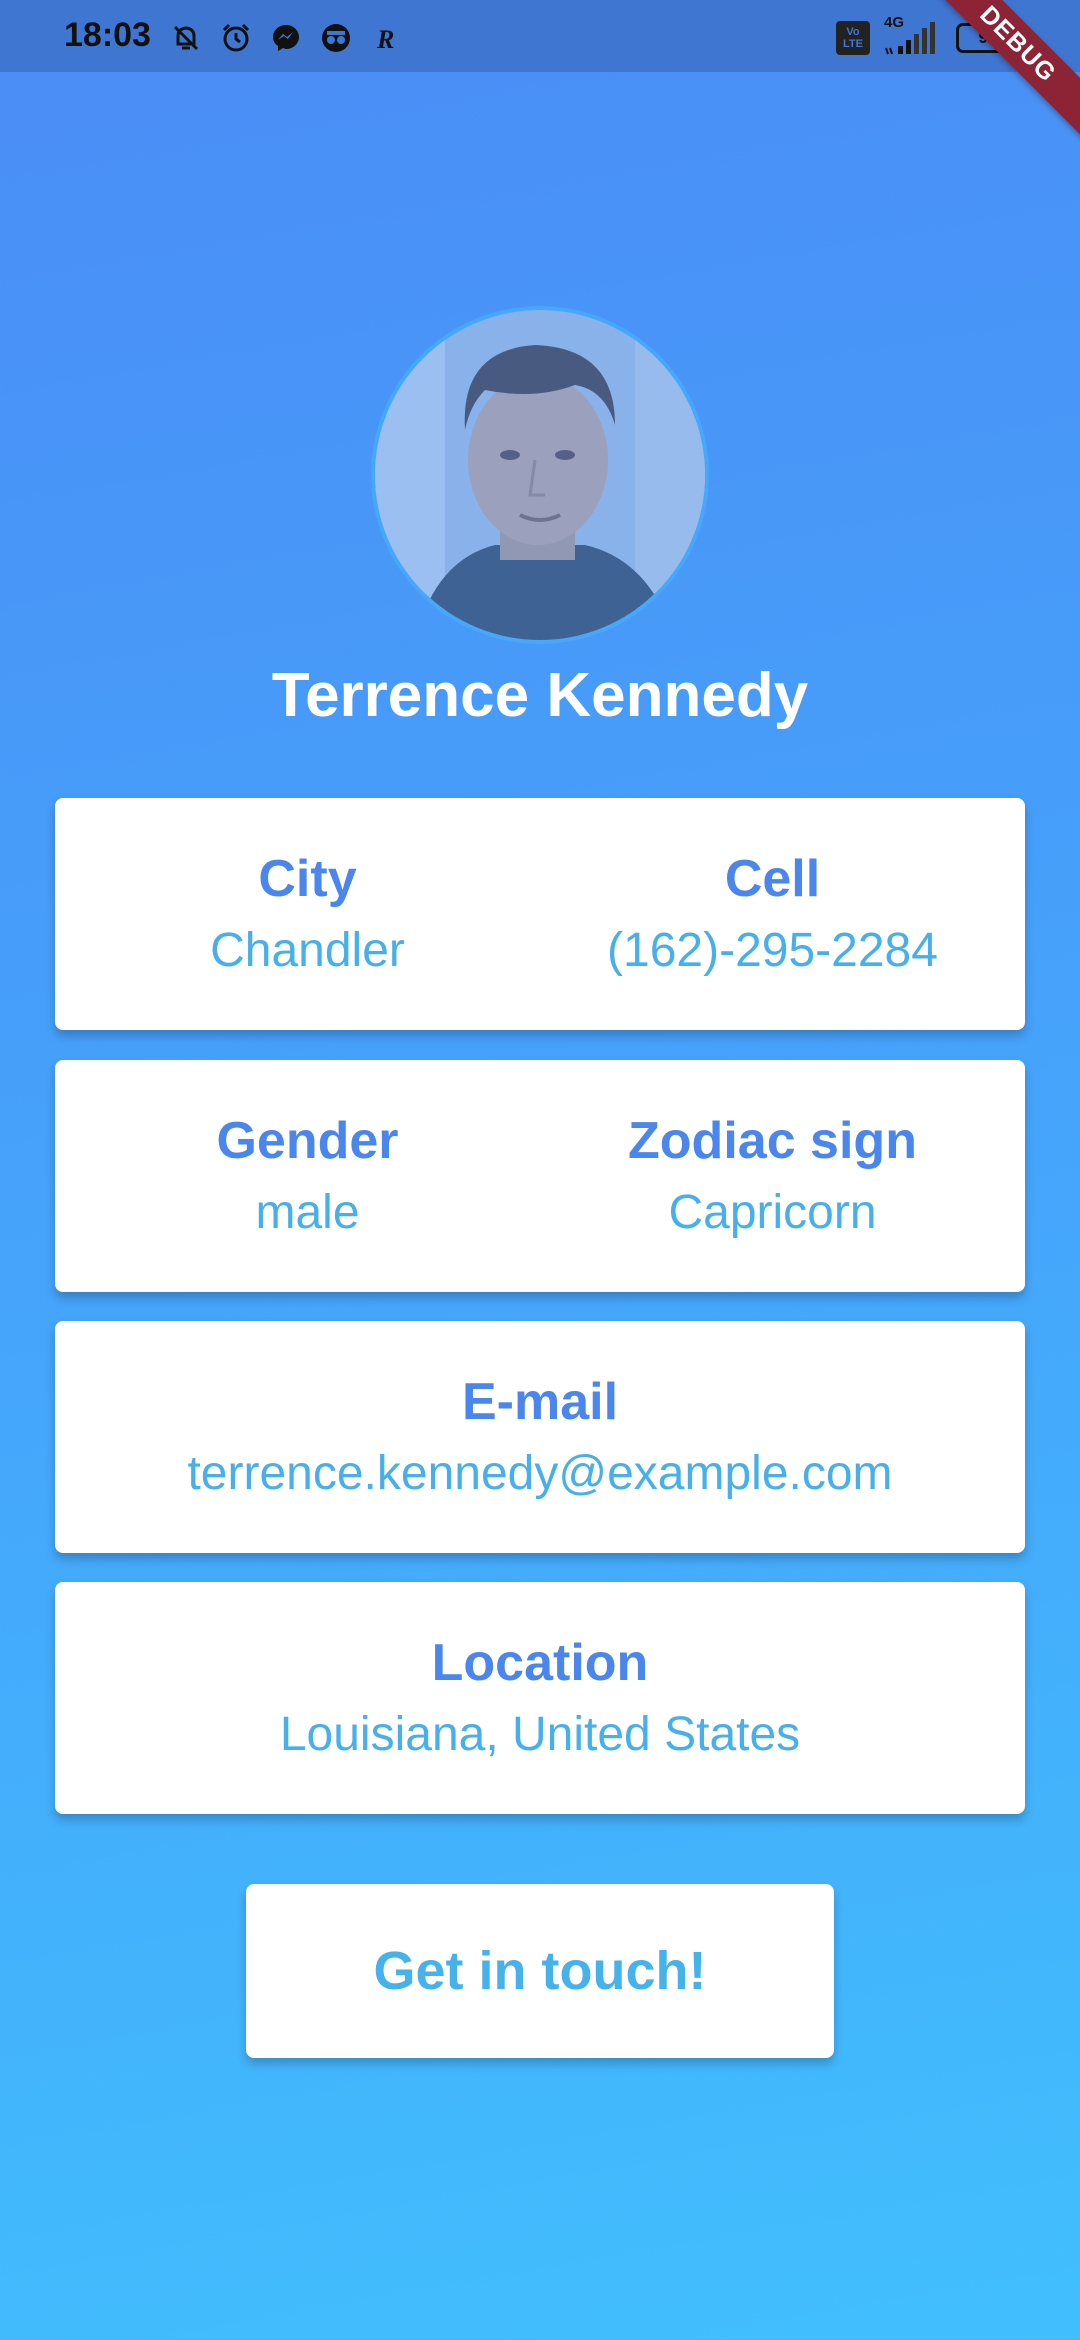 The height and width of the screenshot is (2340, 1080). What do you see at coordinates (772, 950) in the screenshot?
I see `cell-value: (162)-295-2284` at bounding box center [772, 950].